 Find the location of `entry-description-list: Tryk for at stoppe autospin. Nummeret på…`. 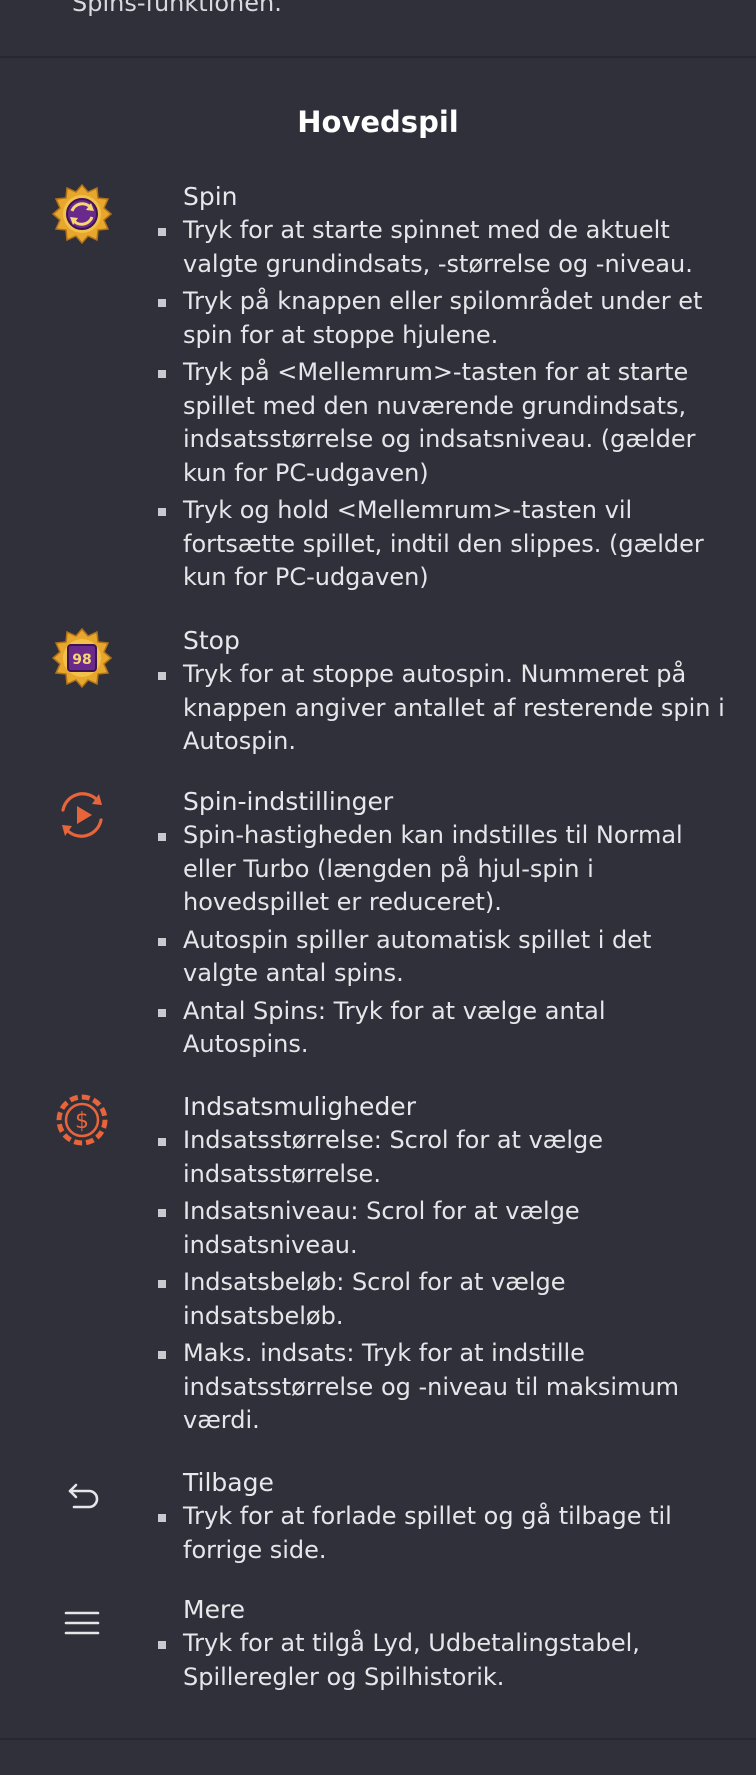

entry-description-list: Tryk for at stoppe autospin. Nummeret på… is located at coordinates (443, 710).